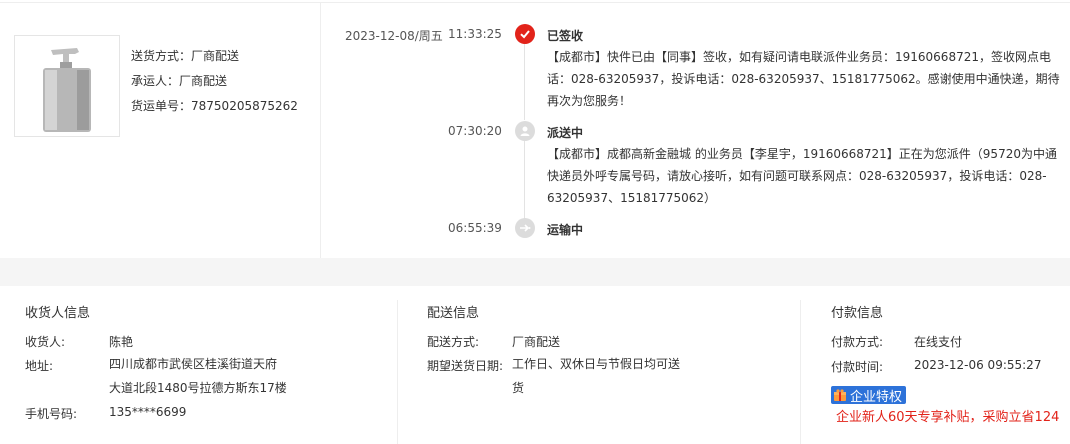  I want to click on carrier-label: 承运人：, so click(155, 81).